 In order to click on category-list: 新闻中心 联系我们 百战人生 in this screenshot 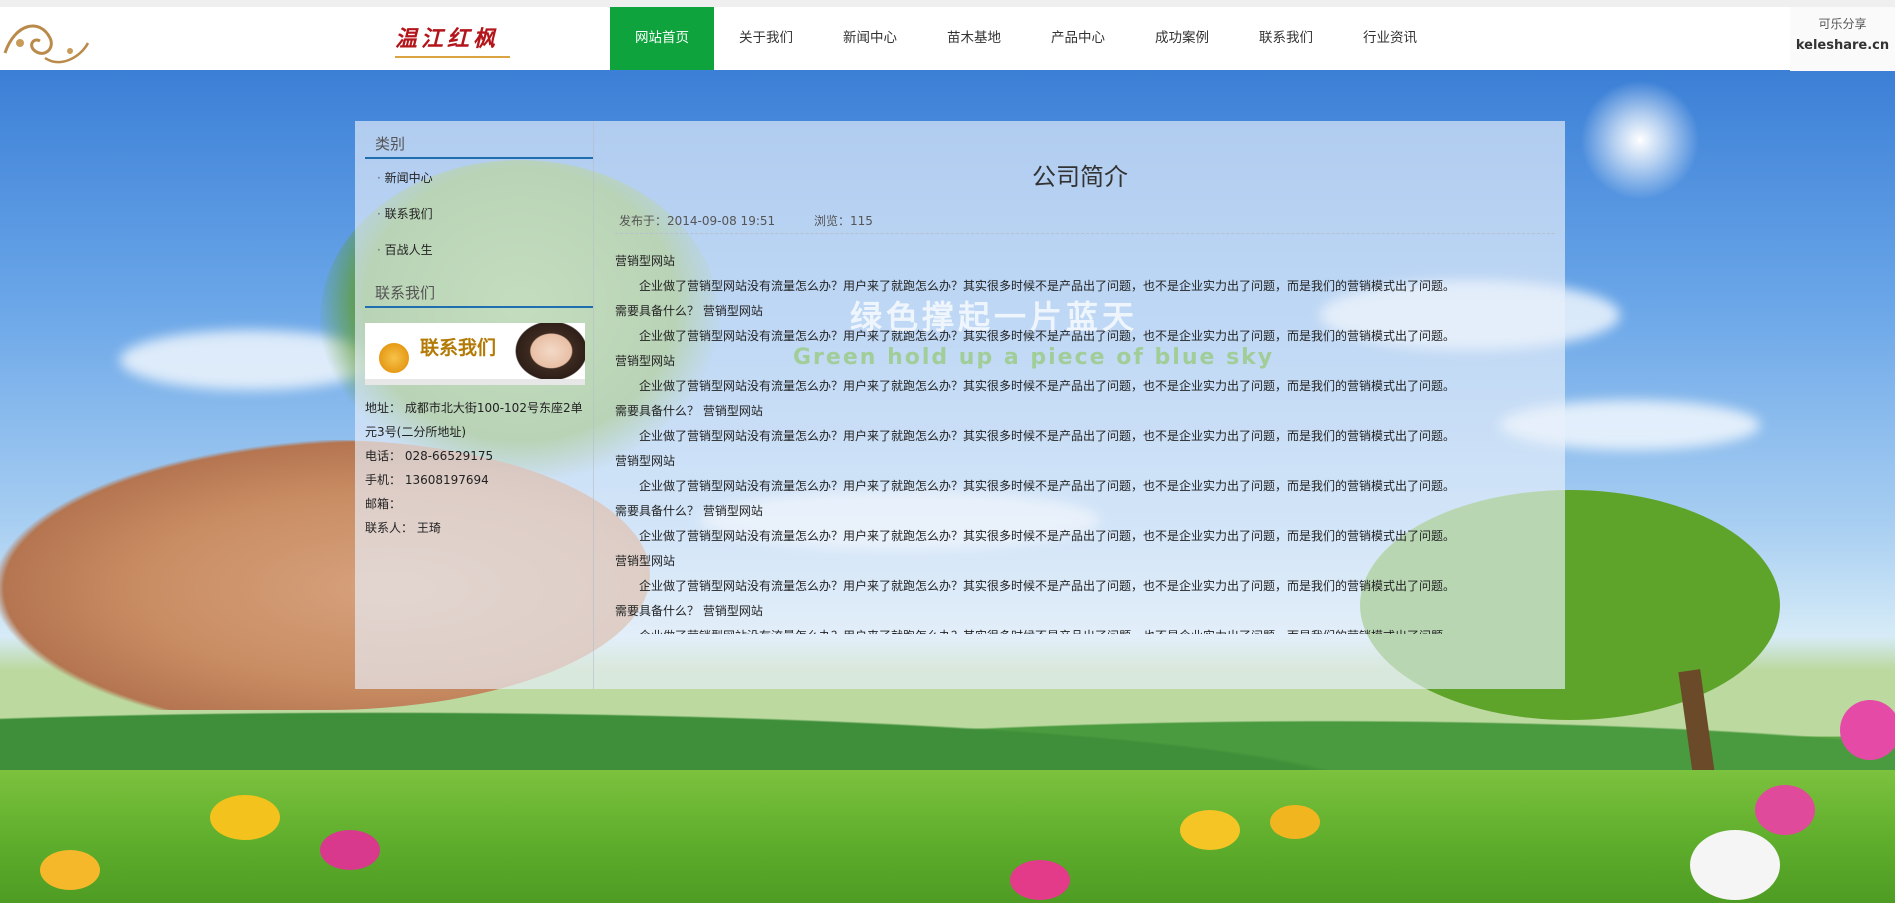, I will do `click(405, 220)`.